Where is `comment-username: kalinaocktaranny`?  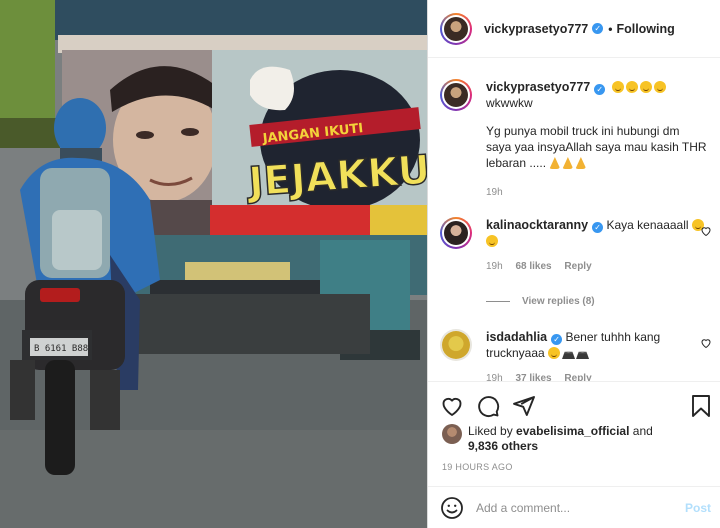
comment-username: kalinaocktaranny is located at coordinates (537, 225).